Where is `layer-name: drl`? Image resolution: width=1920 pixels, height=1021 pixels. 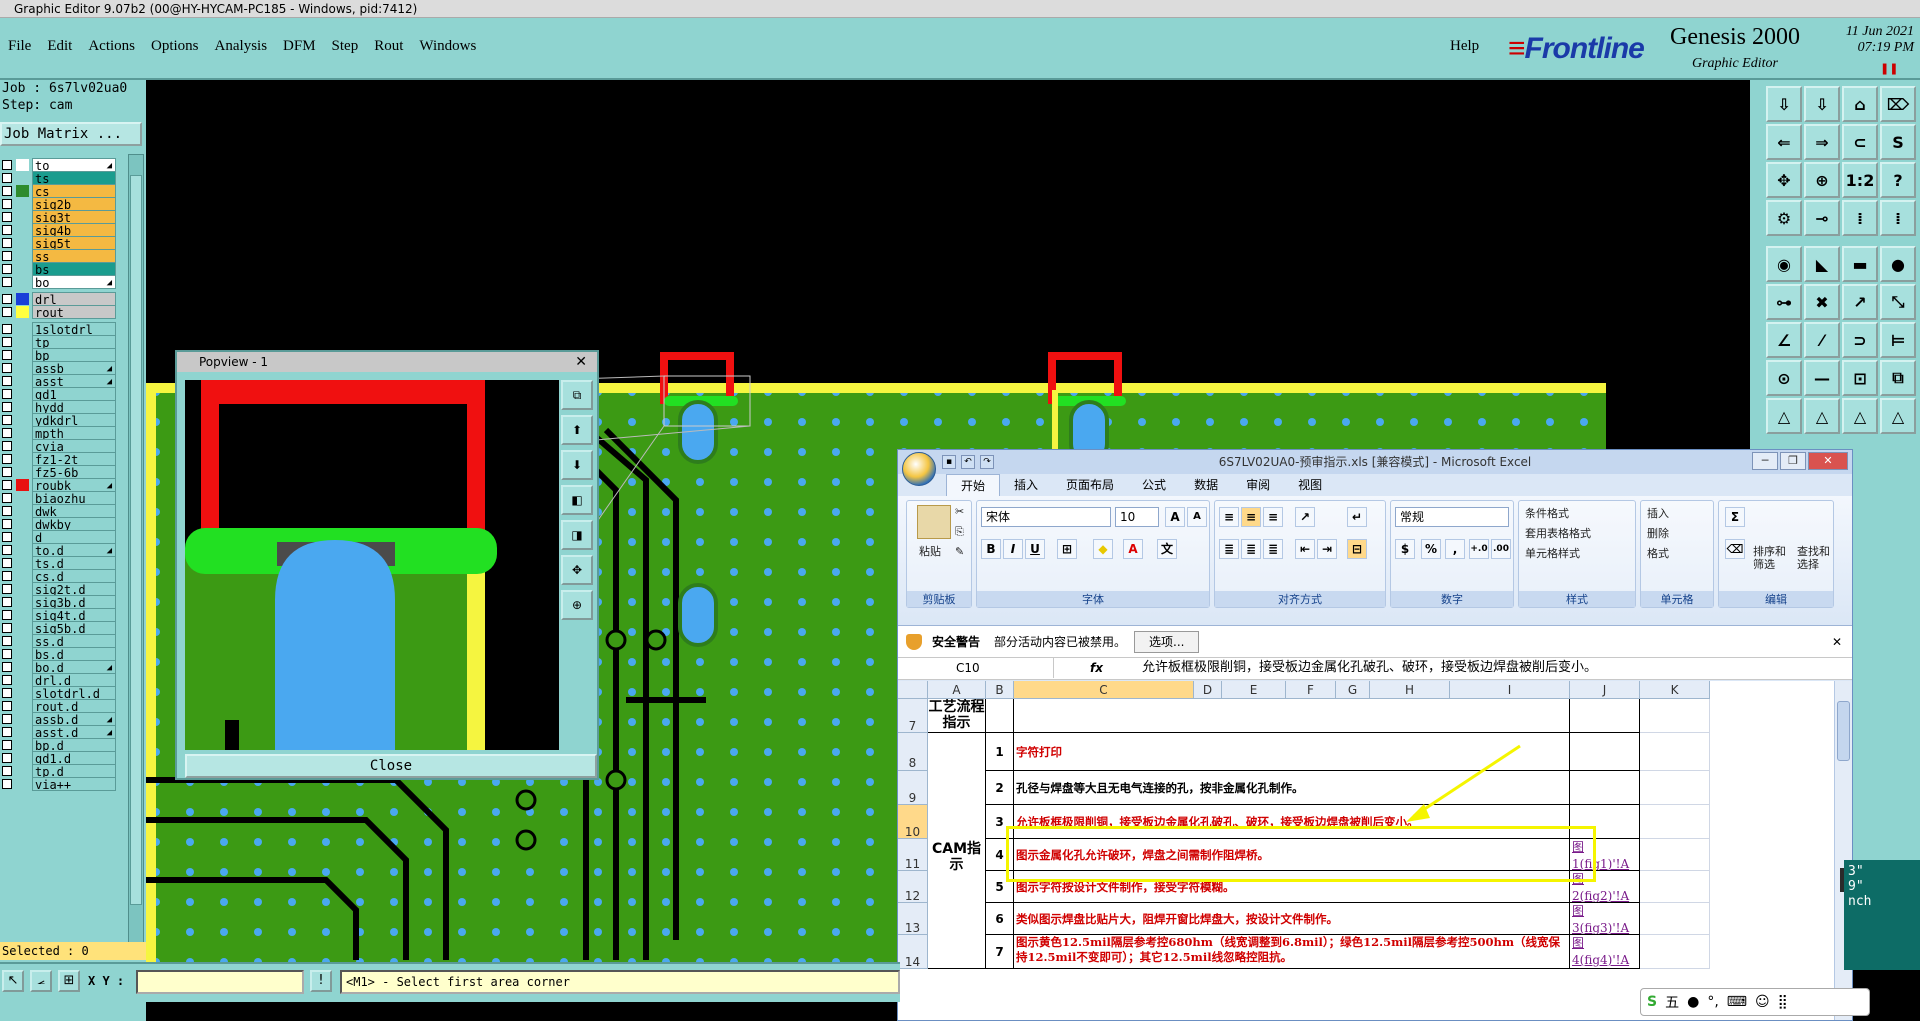
layer-name: drl is located at coordinates (74, 299).